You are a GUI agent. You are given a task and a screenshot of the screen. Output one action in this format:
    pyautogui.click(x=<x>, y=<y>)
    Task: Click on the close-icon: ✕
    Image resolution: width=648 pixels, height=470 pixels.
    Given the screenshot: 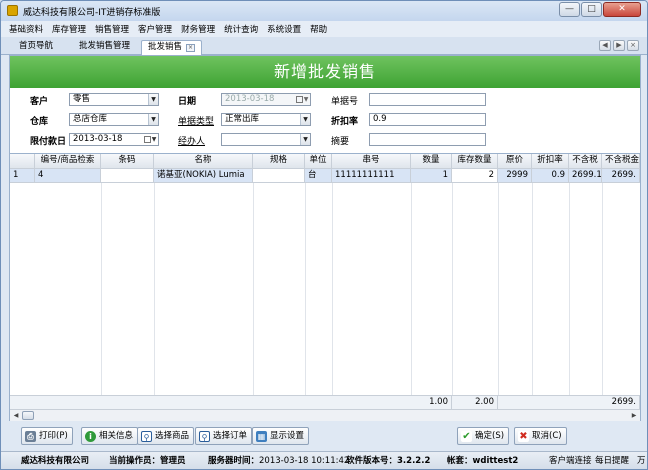 What is the action you would take?
    pyautogui.click(x=622, y=9)
    